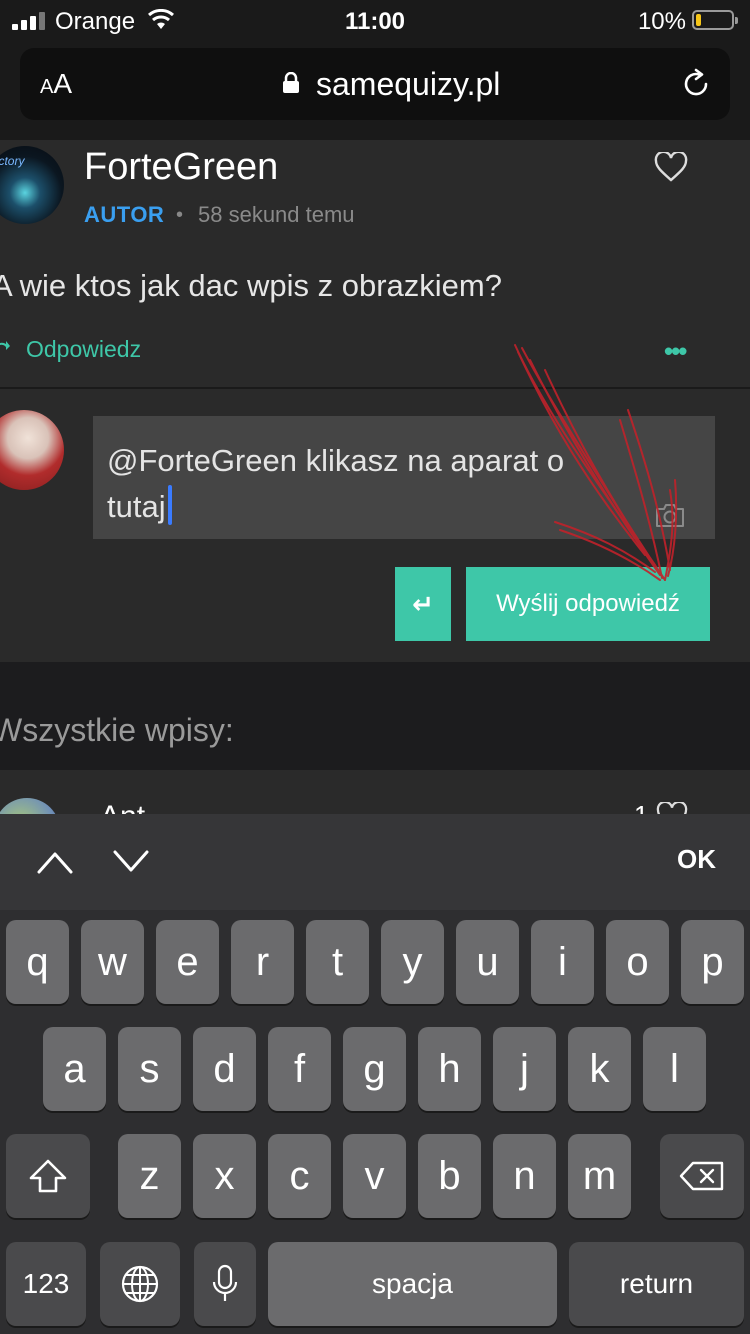 Image resolution: width=750 pixels, height=1334 pixels. Describe the element at coordinates (224, 1176) in the screenshot. I see `key-x: x` at that location.